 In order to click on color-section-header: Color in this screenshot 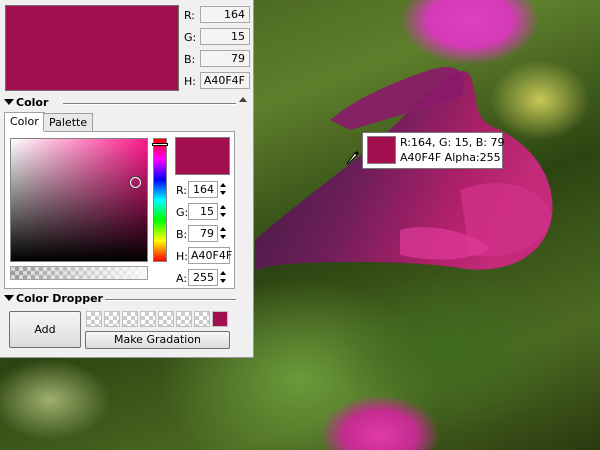, I will do `click(119, 103)`.